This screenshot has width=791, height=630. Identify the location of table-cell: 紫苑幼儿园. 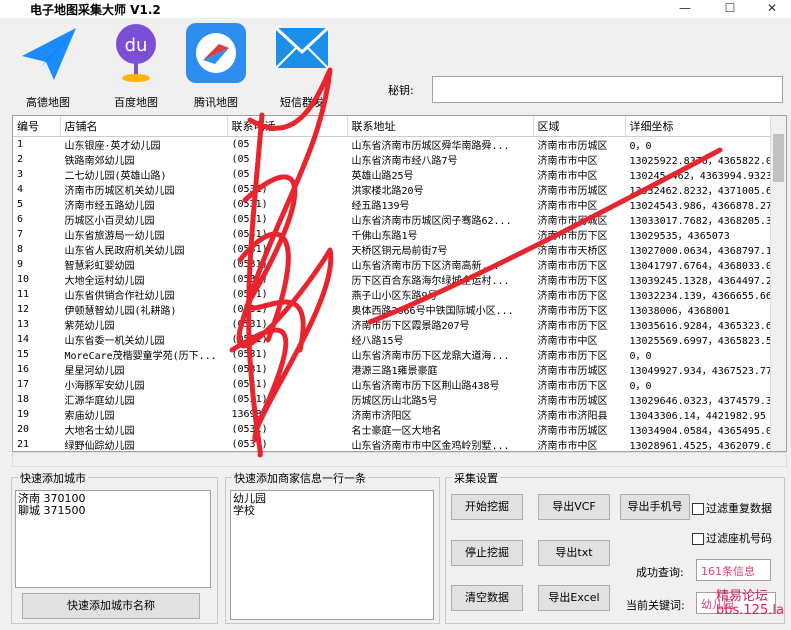
(144, 324).